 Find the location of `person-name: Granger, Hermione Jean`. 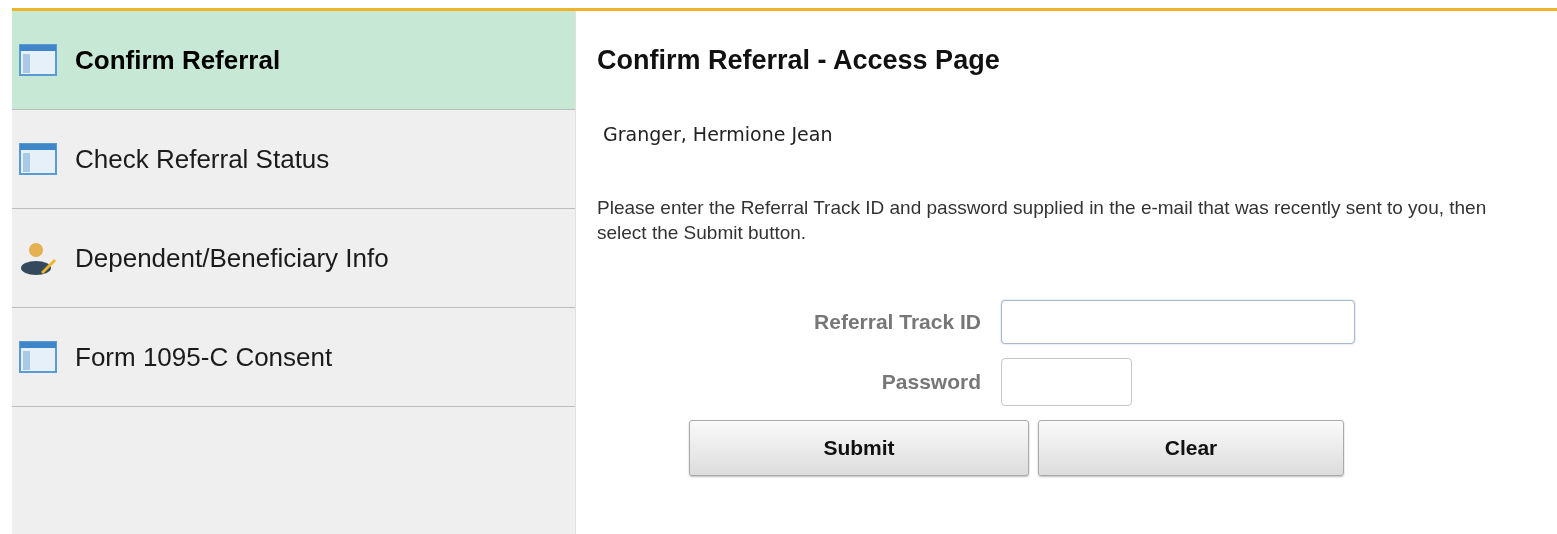

person-name: Granger, Hermione Jean is located at coordinates (718, 134).